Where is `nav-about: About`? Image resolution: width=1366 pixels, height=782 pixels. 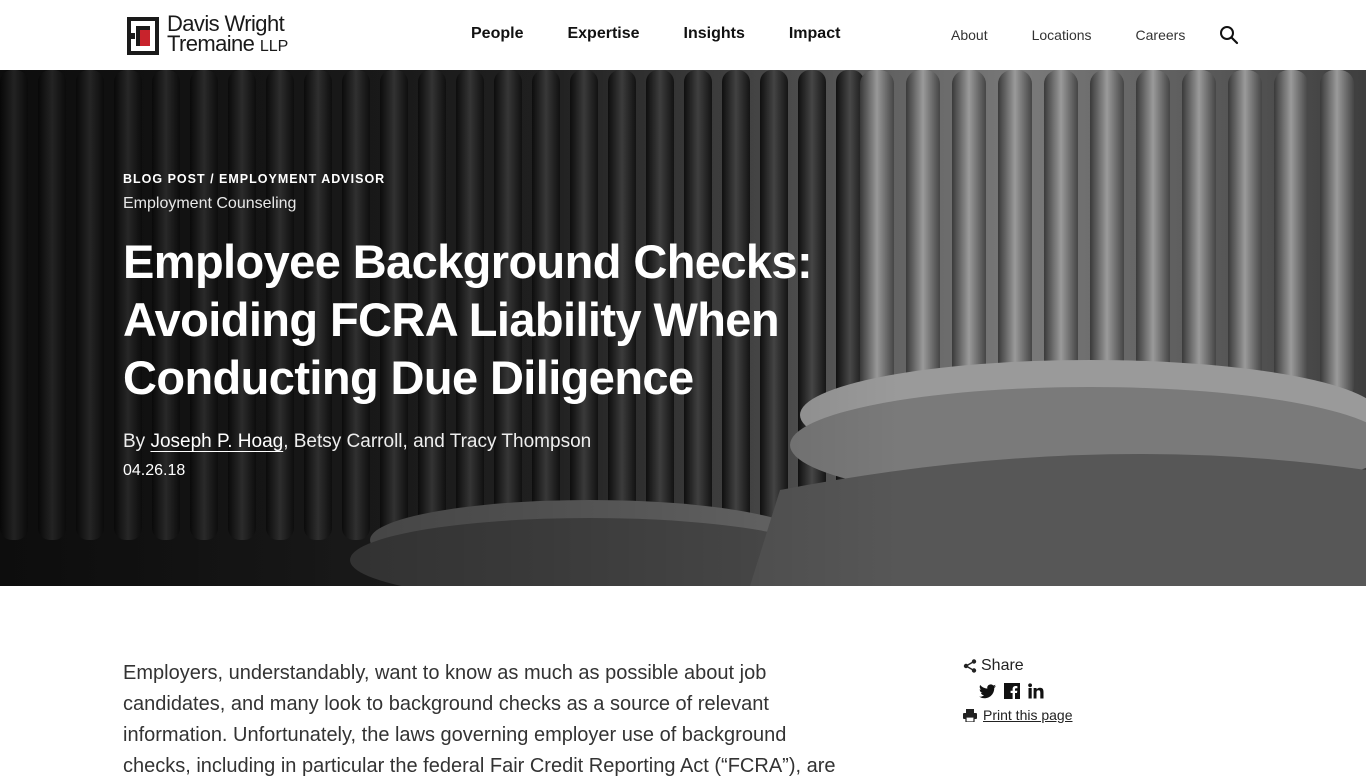 nav-about: About is located at coordinates (969, 35).